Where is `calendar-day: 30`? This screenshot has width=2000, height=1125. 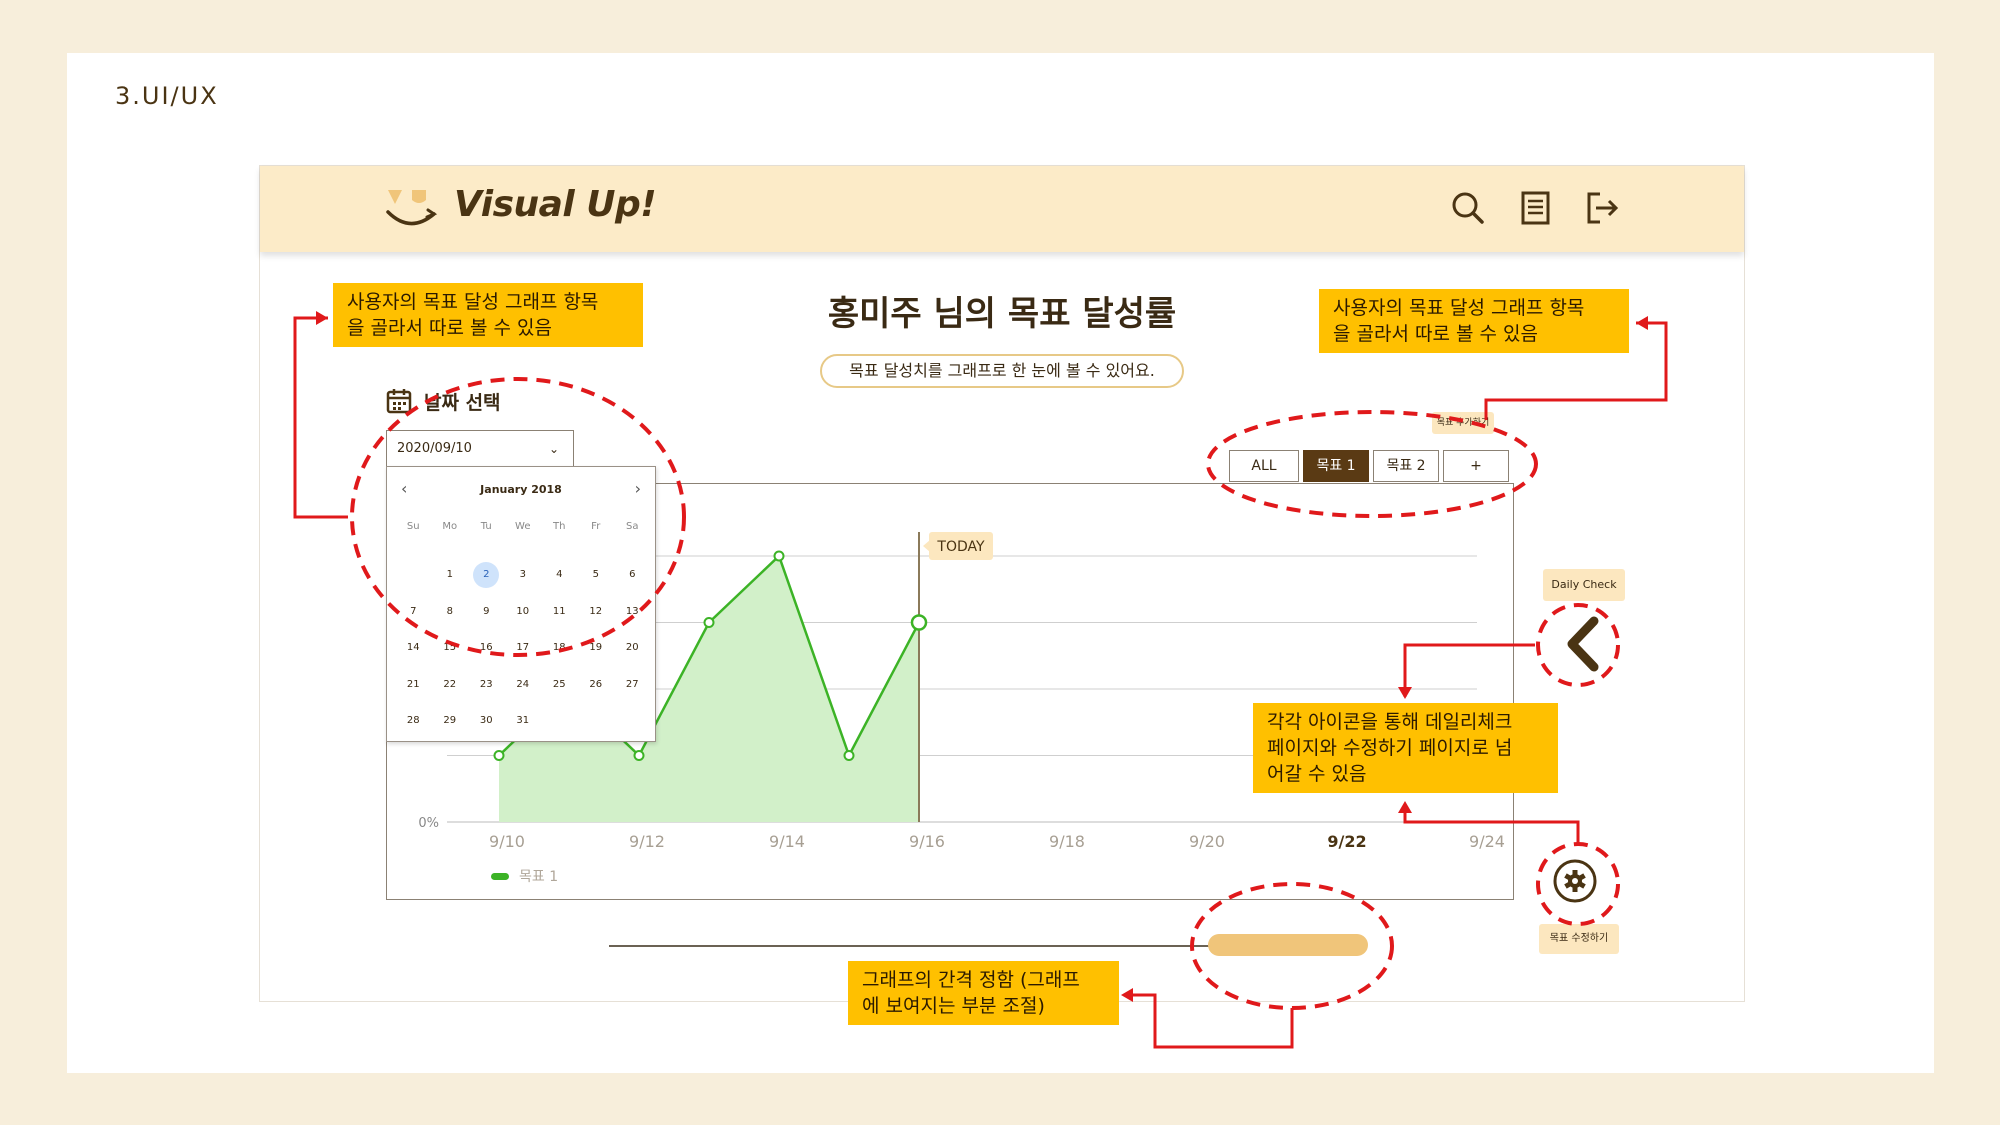
calendar-day: 30 is located at coordinates (486, 721).